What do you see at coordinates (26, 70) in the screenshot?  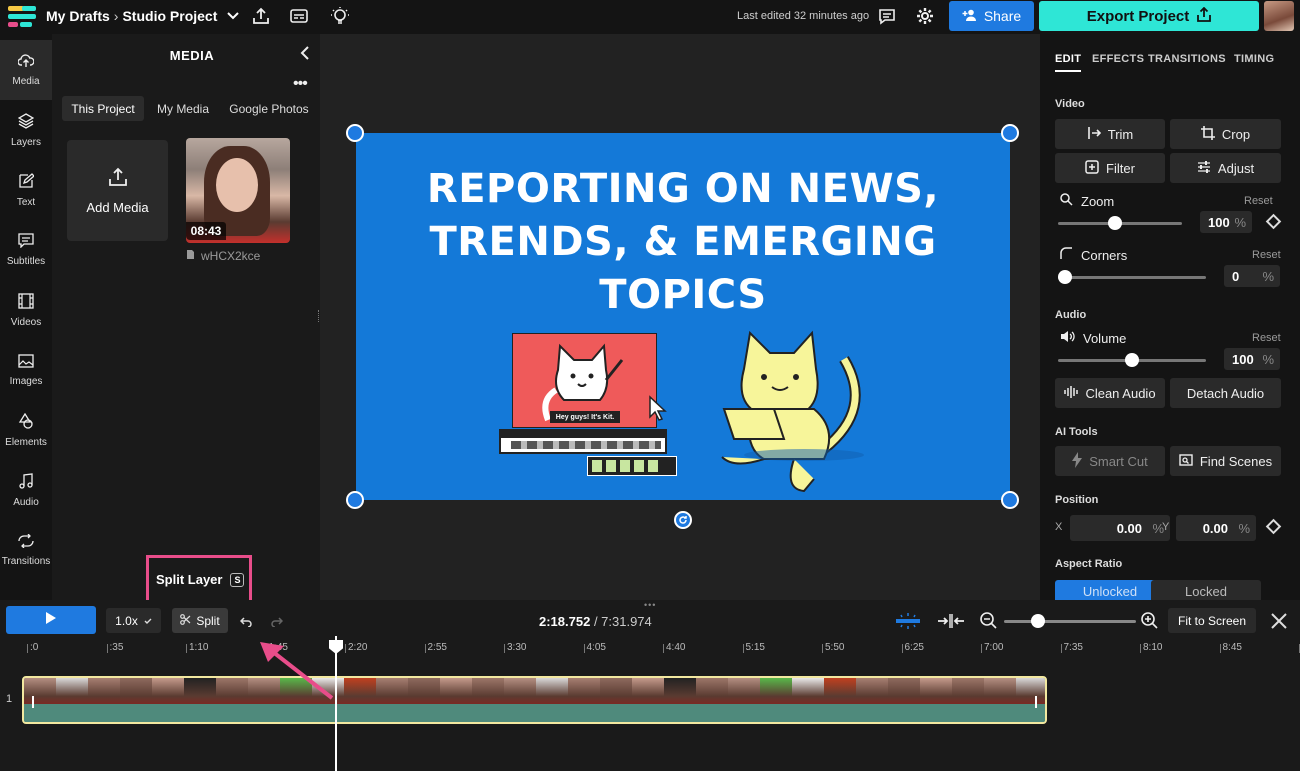 I see `nav-item-media: Media` at bounding box center [26, 70].